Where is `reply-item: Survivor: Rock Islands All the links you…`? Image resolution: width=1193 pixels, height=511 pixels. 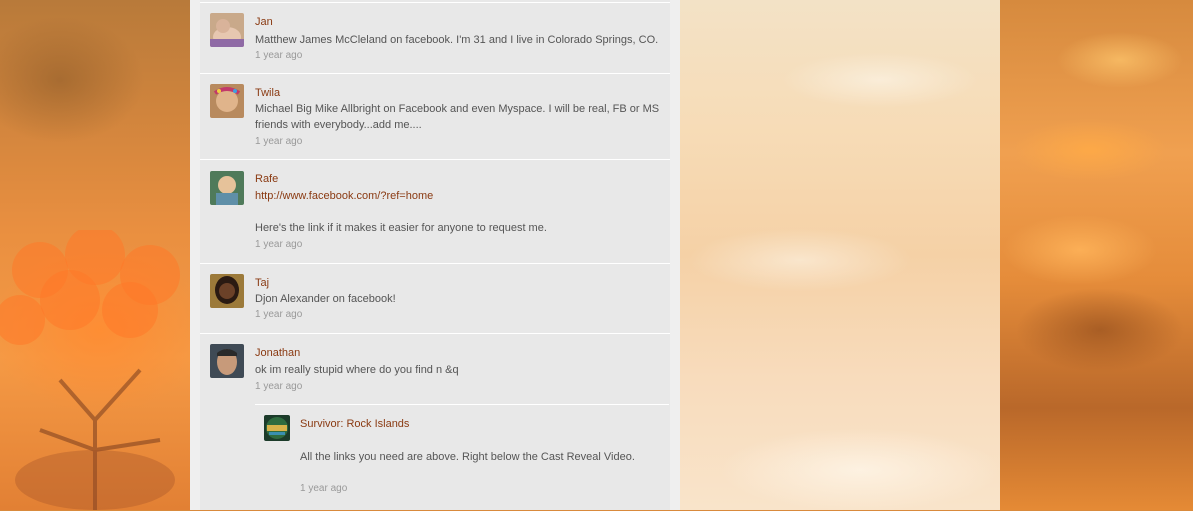
reply-item: Survivor: Rock Islands All the links you… is located at coordinates (462, 457).